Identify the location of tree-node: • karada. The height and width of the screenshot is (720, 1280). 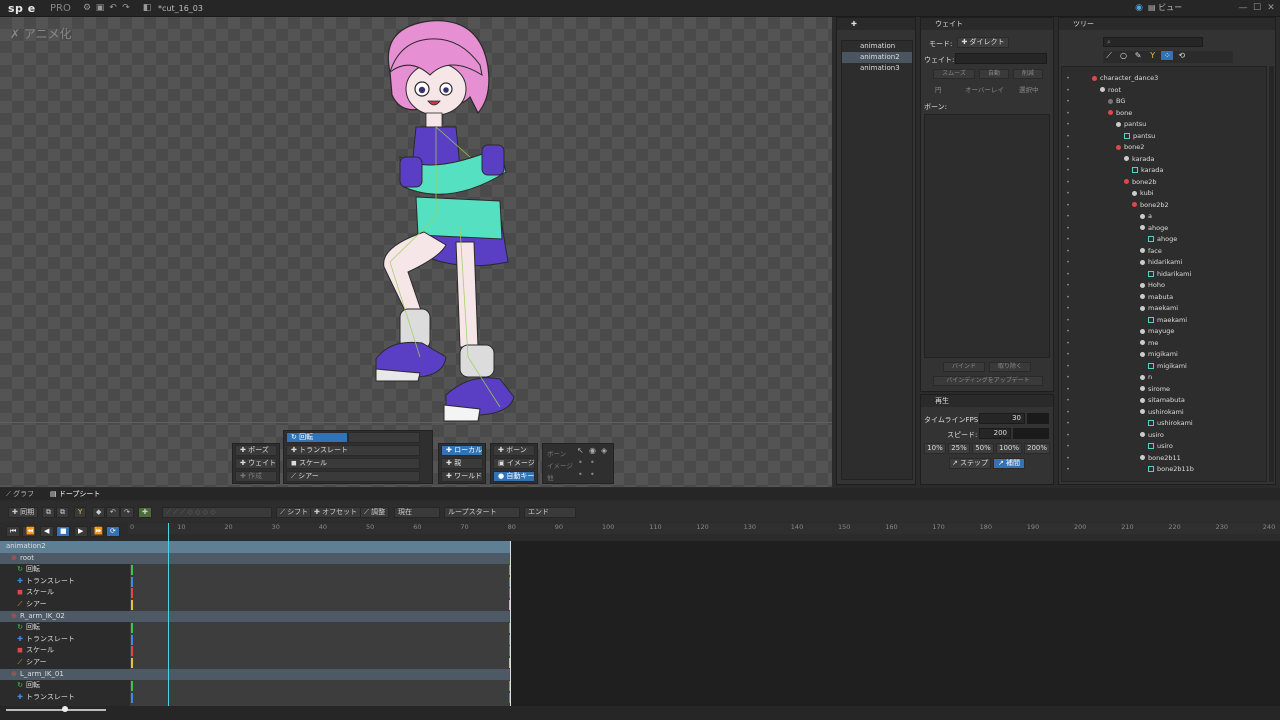
(1164, 171).